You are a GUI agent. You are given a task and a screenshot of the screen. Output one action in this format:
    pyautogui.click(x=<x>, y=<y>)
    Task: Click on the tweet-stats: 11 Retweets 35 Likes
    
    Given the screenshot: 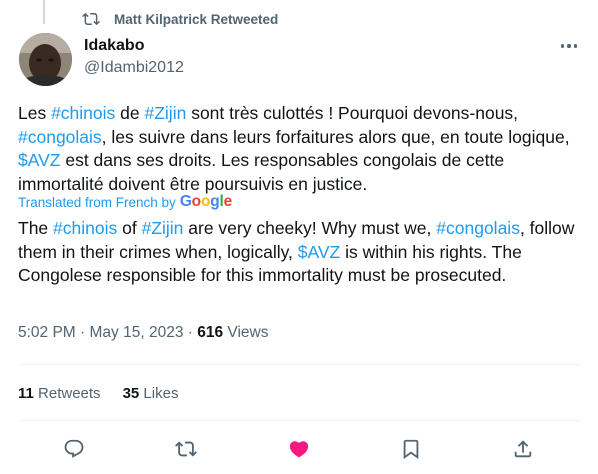 What is the action you would take?
    pyautogui.click(x=98, y=393)
    